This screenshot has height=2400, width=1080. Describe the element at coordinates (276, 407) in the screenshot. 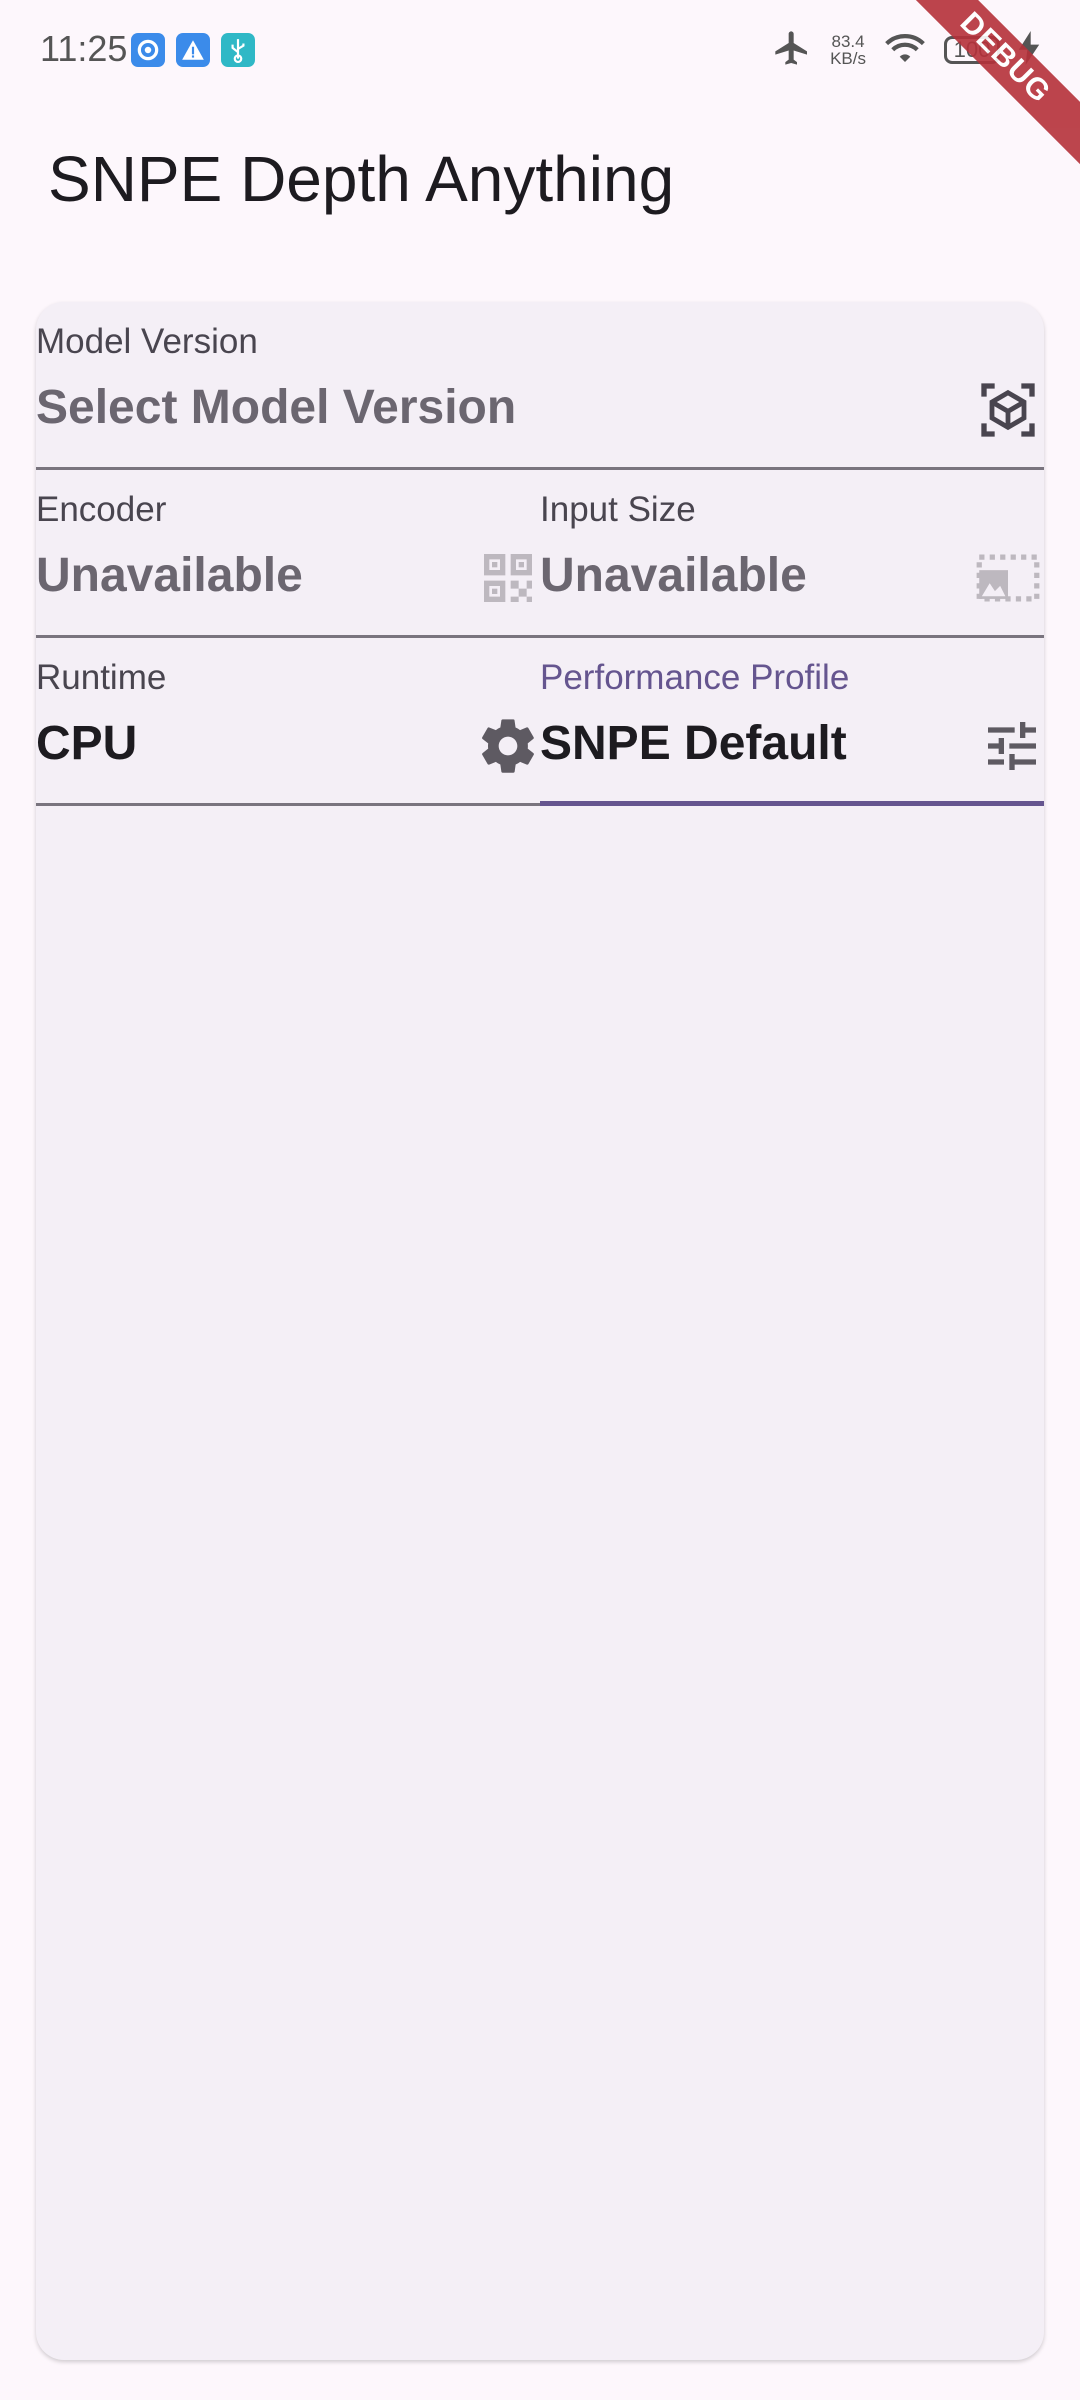

I see `model-version-value: Select Model Version` at that location.